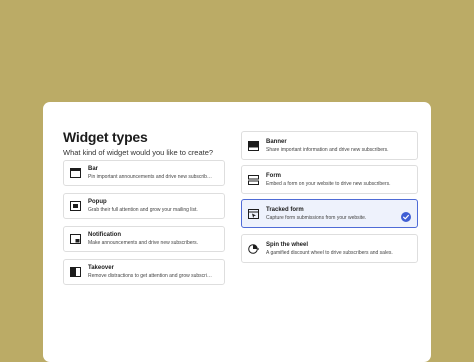  Describe the element at coordinates (273, 176) in the screenshot. I see `widget-card-name: Form` at that location.